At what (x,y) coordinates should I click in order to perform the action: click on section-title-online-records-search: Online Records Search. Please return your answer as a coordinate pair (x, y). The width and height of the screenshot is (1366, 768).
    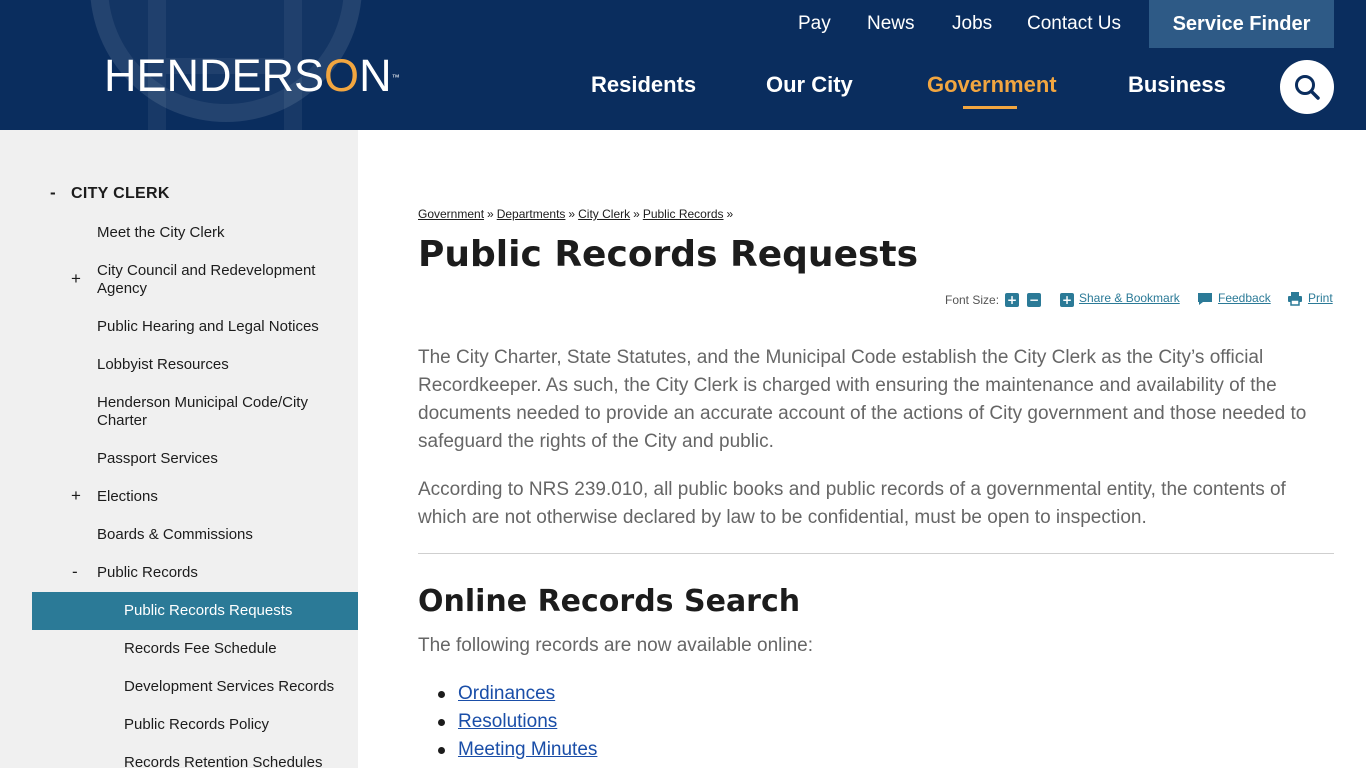
    Looking at the image, I should click on (609, 601).